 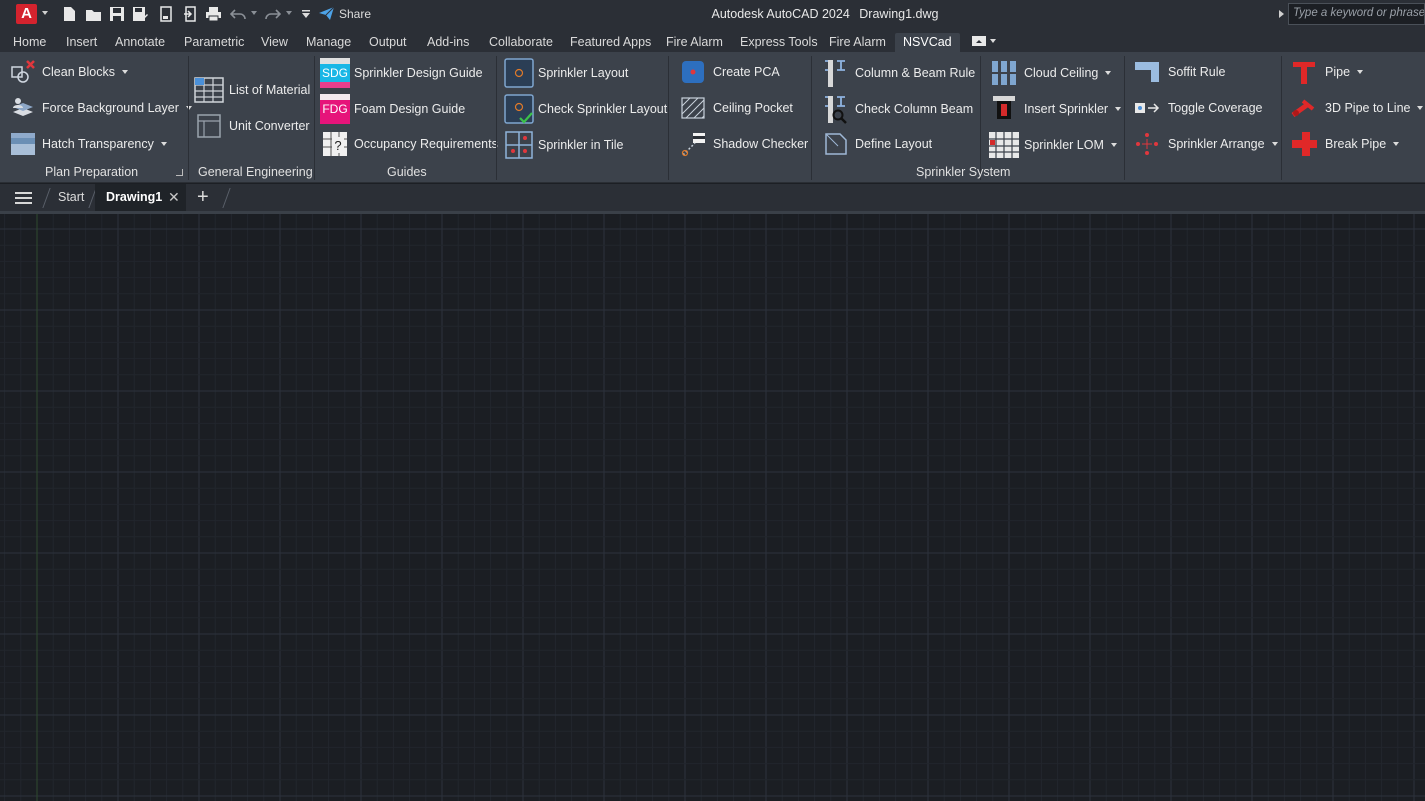 I want to click on sprinkler-layout-label: Sprinkler Layout, so click(x=583, y=73).